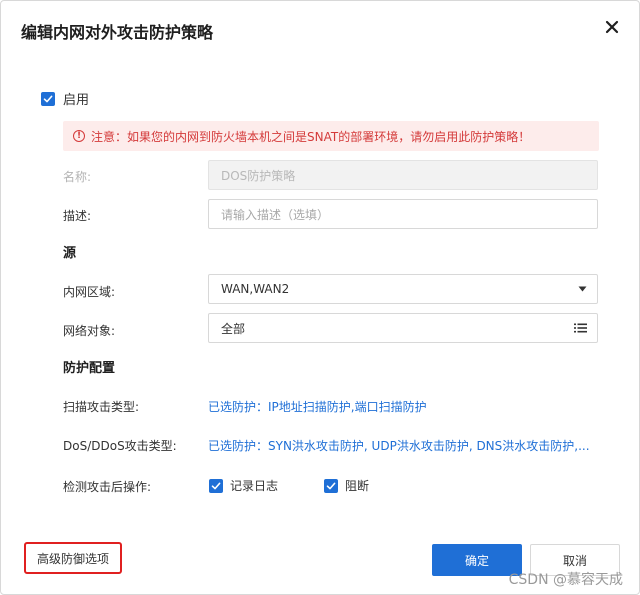  What do you see at coordinates (403, 175) in the screenshot?
I see `name-input: DOS防护策略` at bounding box center [403, 175].